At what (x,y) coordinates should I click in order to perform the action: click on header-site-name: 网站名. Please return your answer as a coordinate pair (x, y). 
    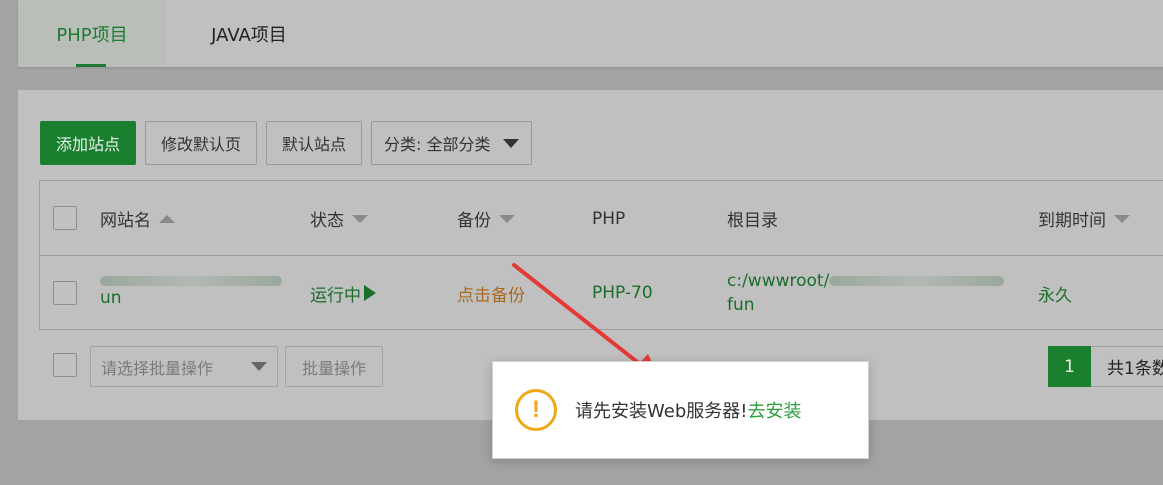
    Looking at the image, I should click on (137, 218).